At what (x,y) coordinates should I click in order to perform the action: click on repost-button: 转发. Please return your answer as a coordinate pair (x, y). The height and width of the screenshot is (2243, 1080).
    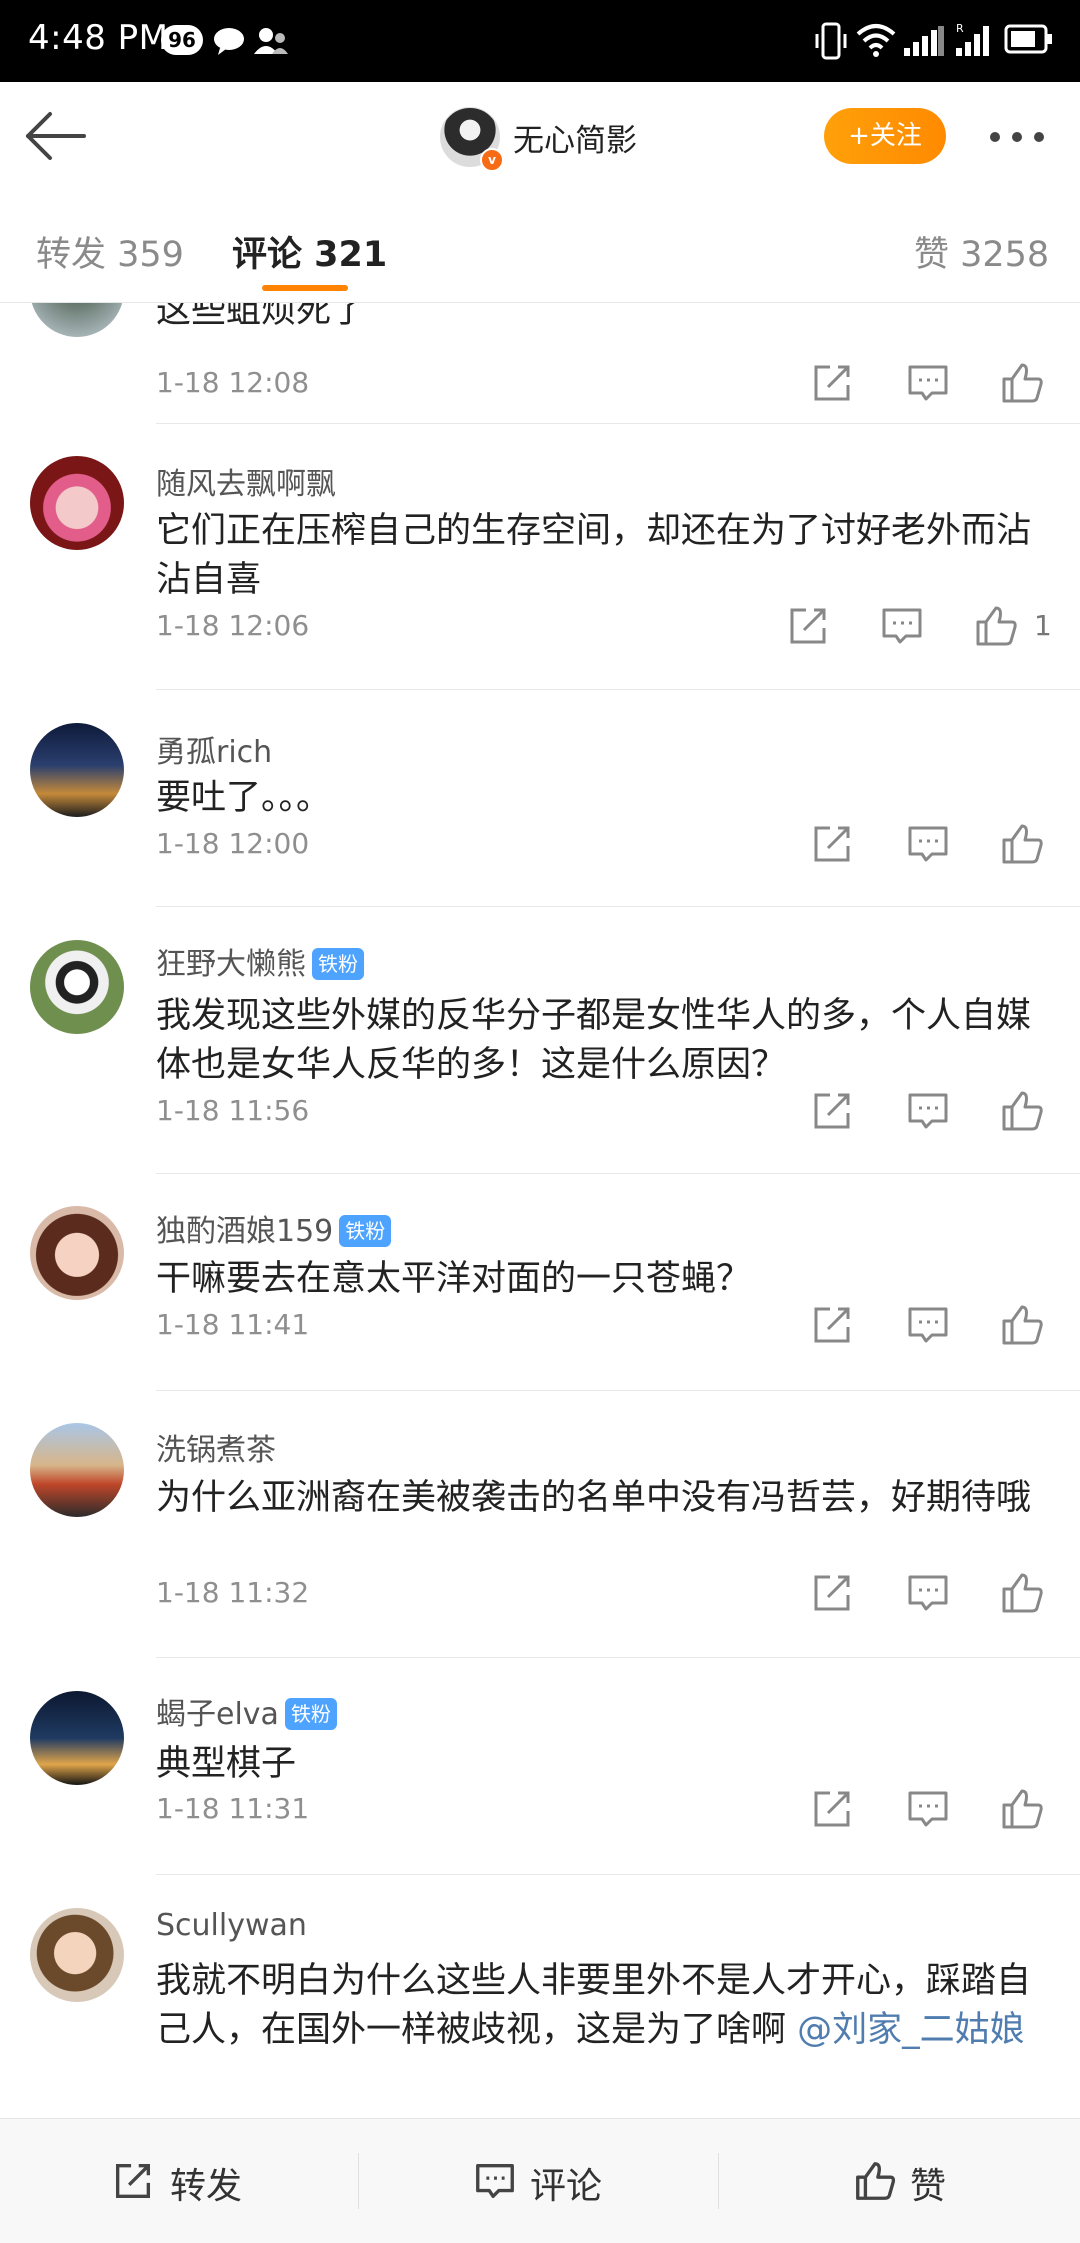
    Looking at the image, I should click on (180, 2181).